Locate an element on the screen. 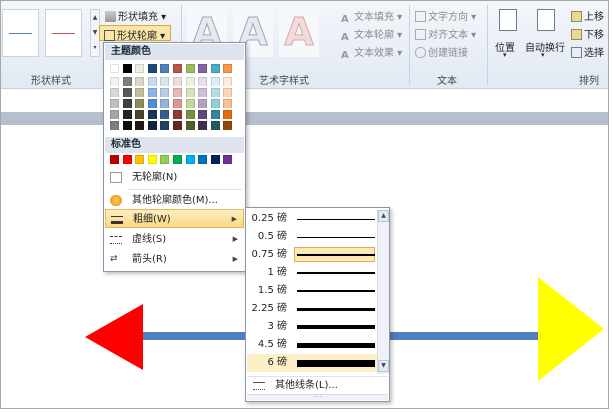 Image resolution: width=613 pixels, height=413 pixels. align-text-button: 对齐文本 ▾ is located at coordinates (445, 33).